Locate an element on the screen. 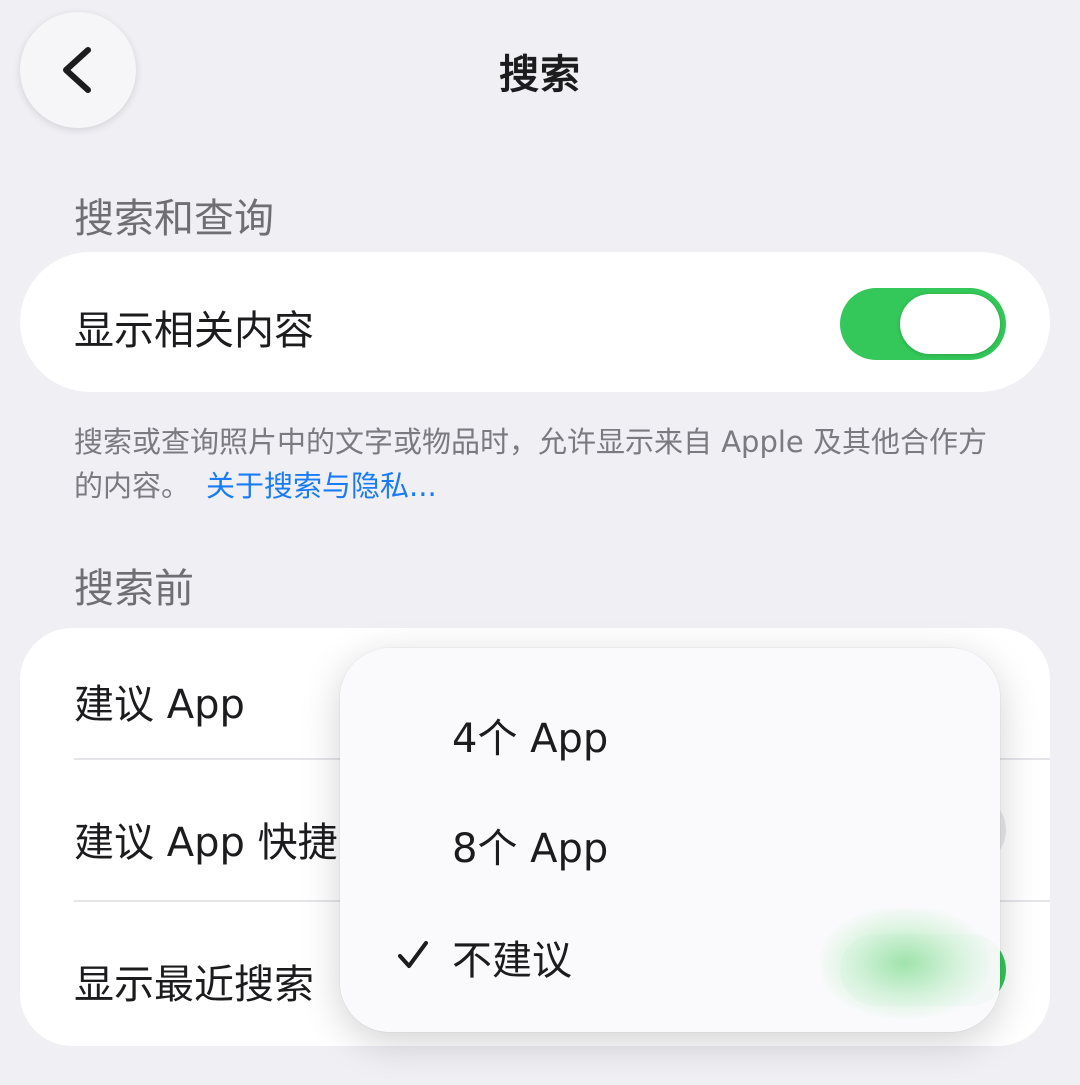 This screenshot has width=1080, height=1085. menu-item-8-apps: 8个 App is located at coordinates (530, 845).